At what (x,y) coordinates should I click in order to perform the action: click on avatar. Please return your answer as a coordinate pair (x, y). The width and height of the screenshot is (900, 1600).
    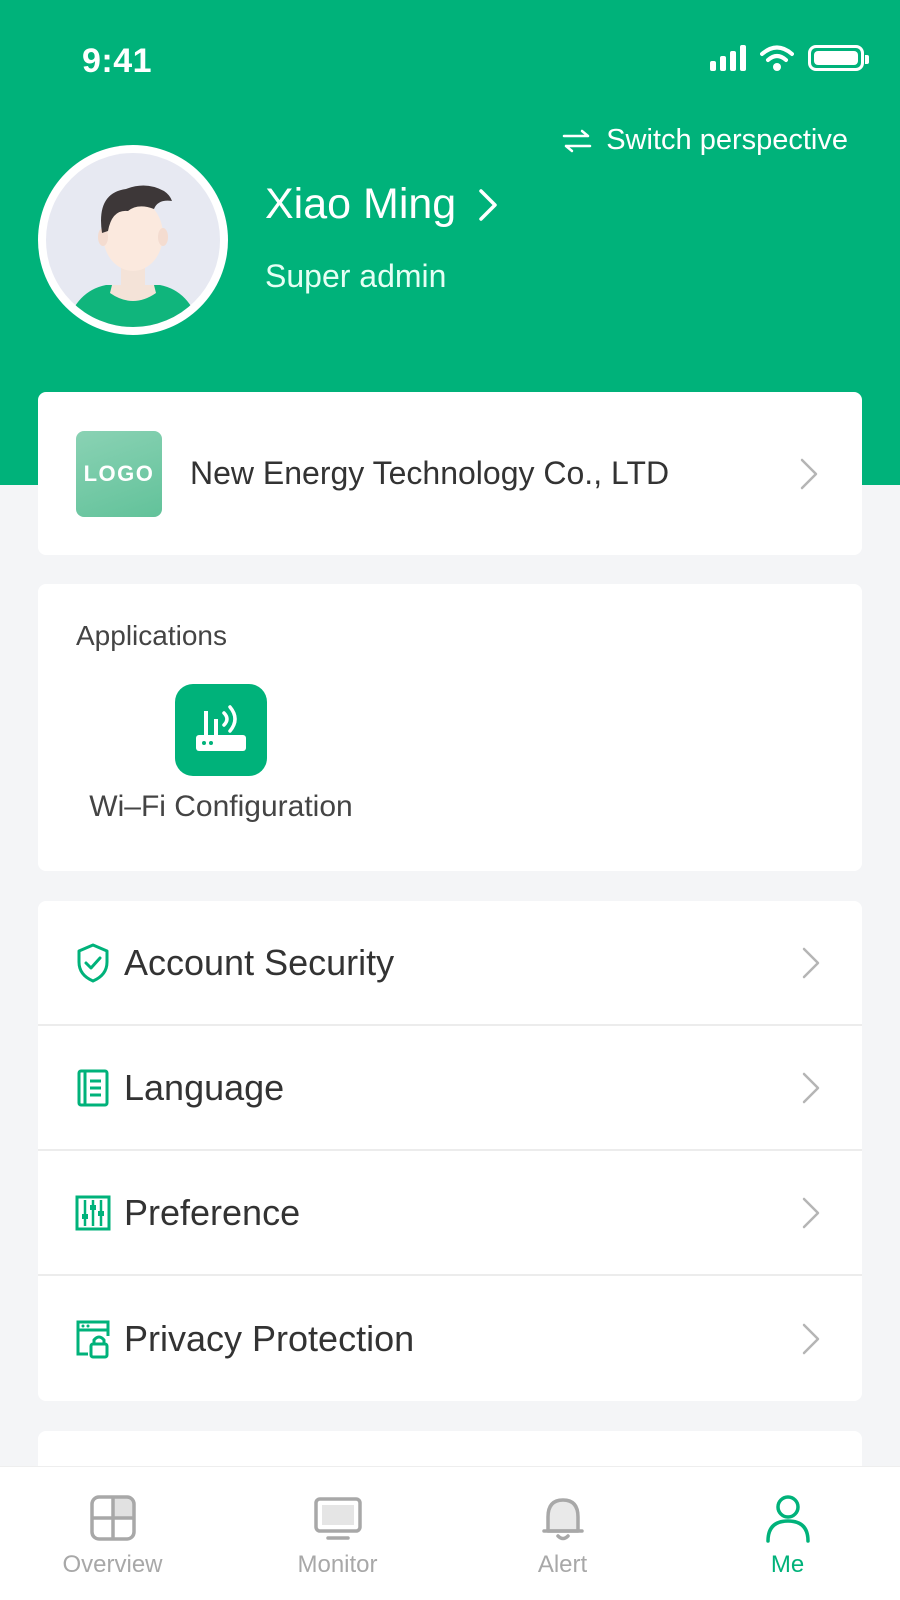
    Looking at the image, I should click on (133, 240).